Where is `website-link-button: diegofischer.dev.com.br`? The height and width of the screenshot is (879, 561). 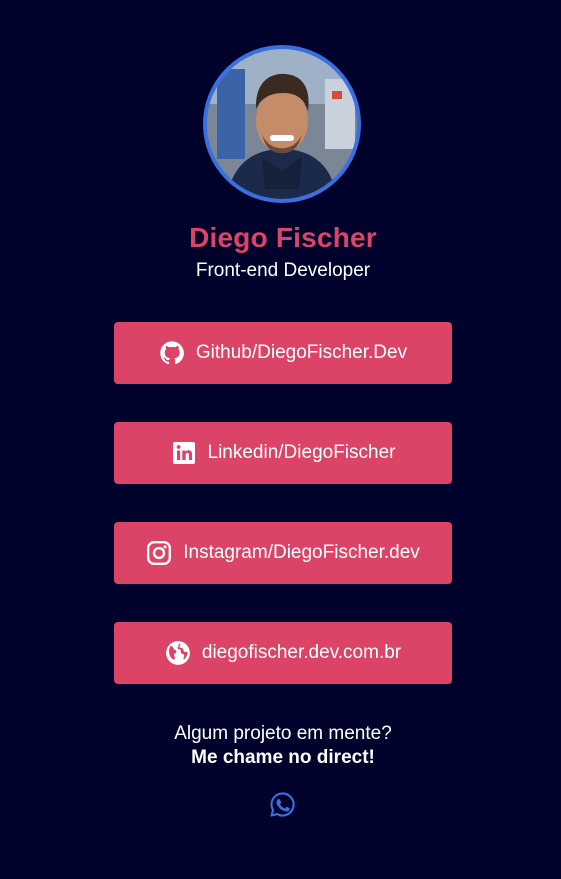 website-link-button: diegofischer.dev.com.br is located at coordinates (283, 653).